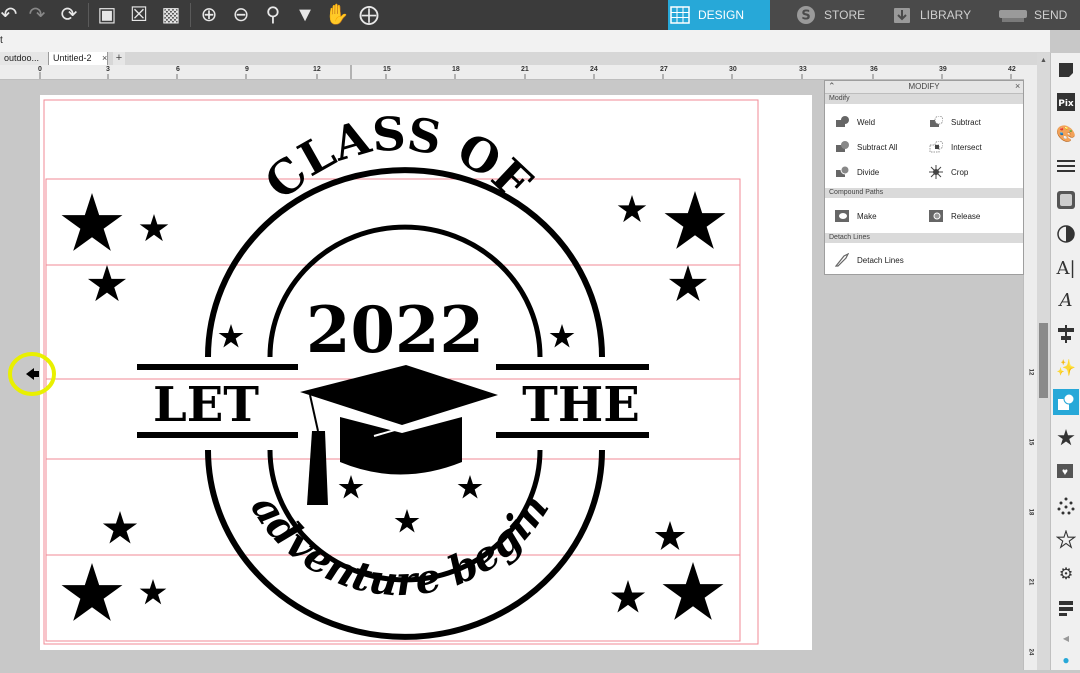  I want to click on zoom-out-icon: ⊖, so click(241, 15).